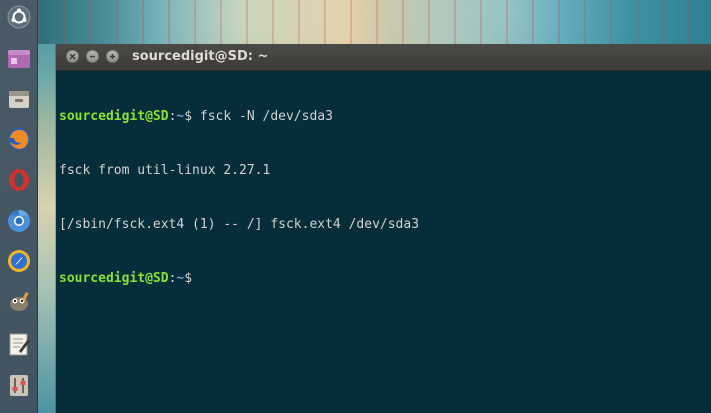 This screenshot has width=711, height=413. I want to click on firefox-icon, so click(19, 139).